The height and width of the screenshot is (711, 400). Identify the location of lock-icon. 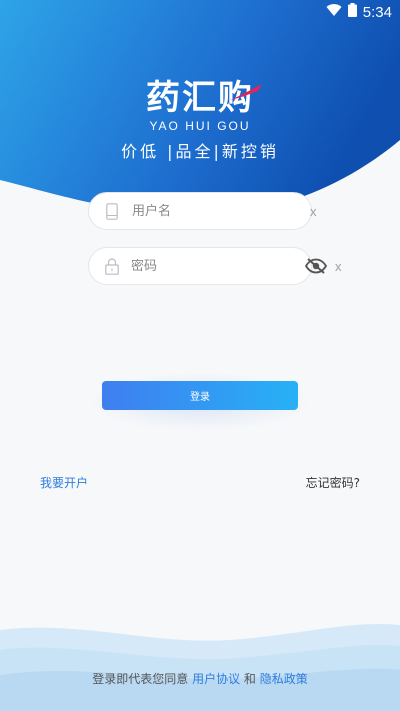
(112, 266).